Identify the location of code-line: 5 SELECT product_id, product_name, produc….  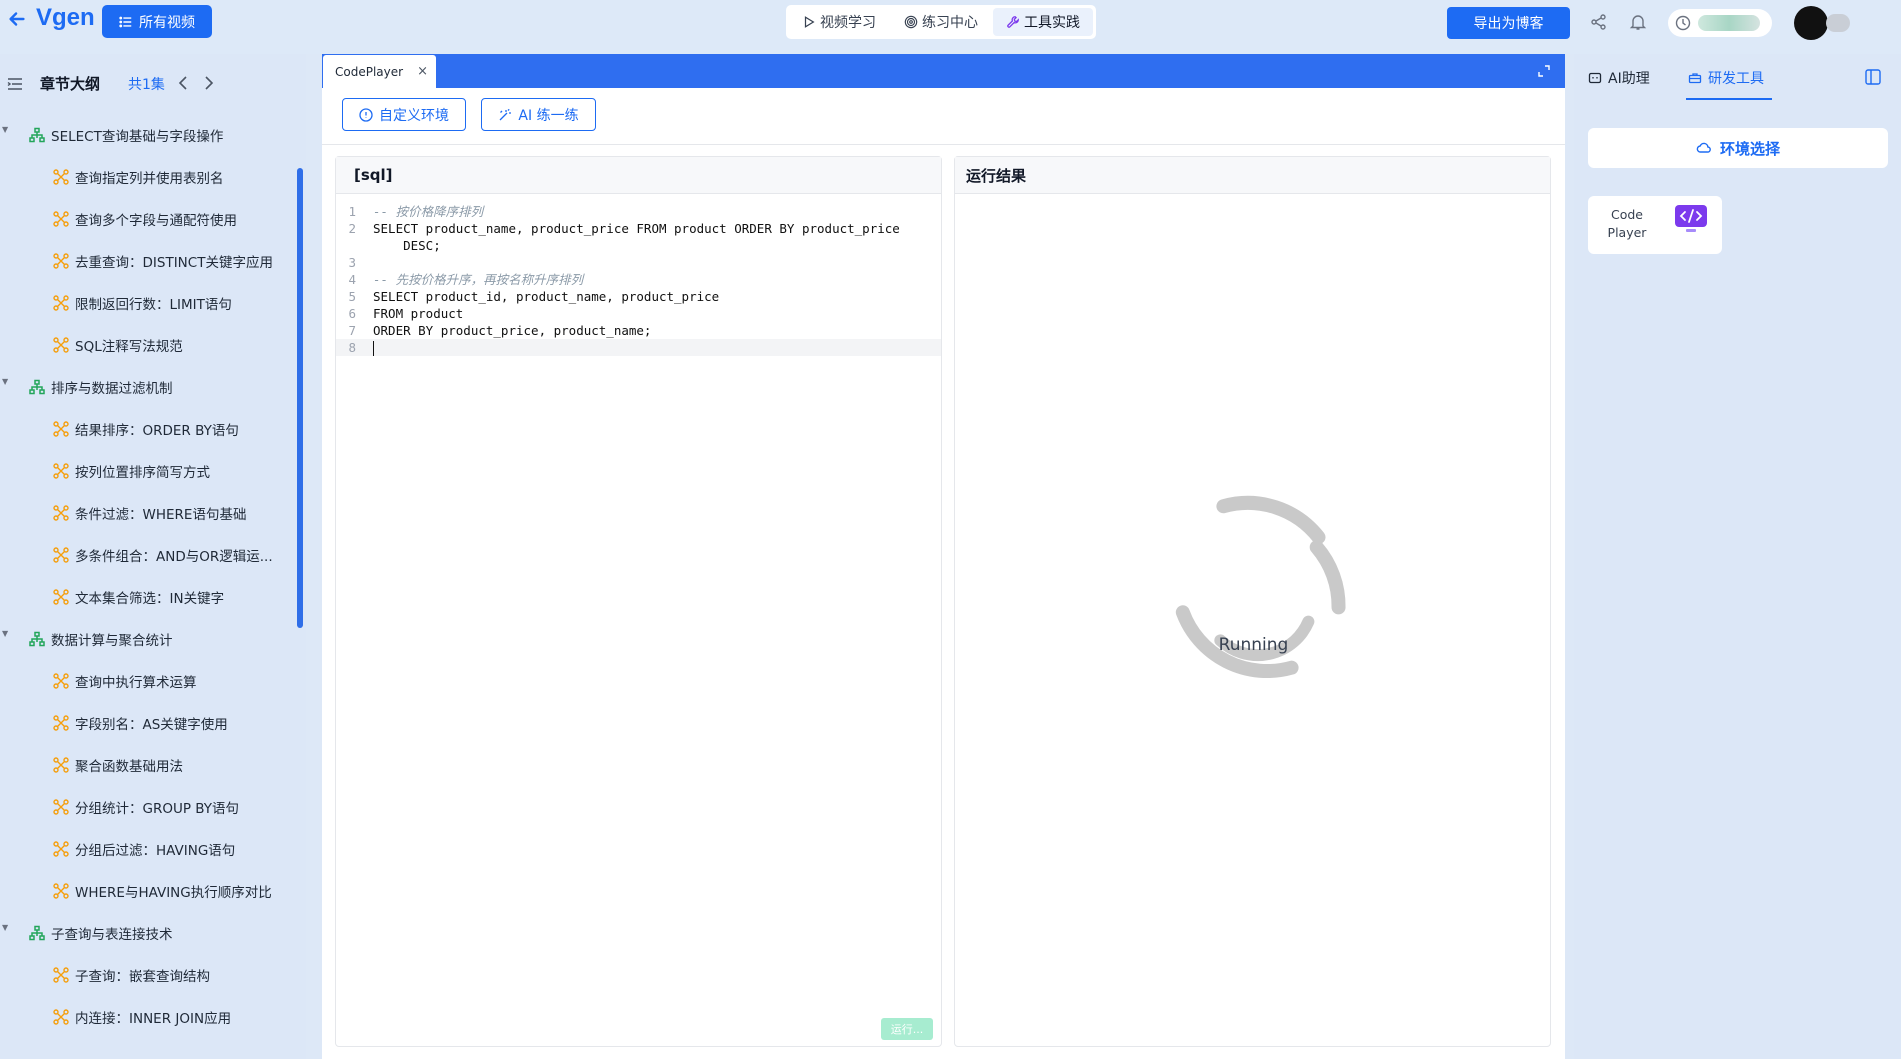
(638, 296).